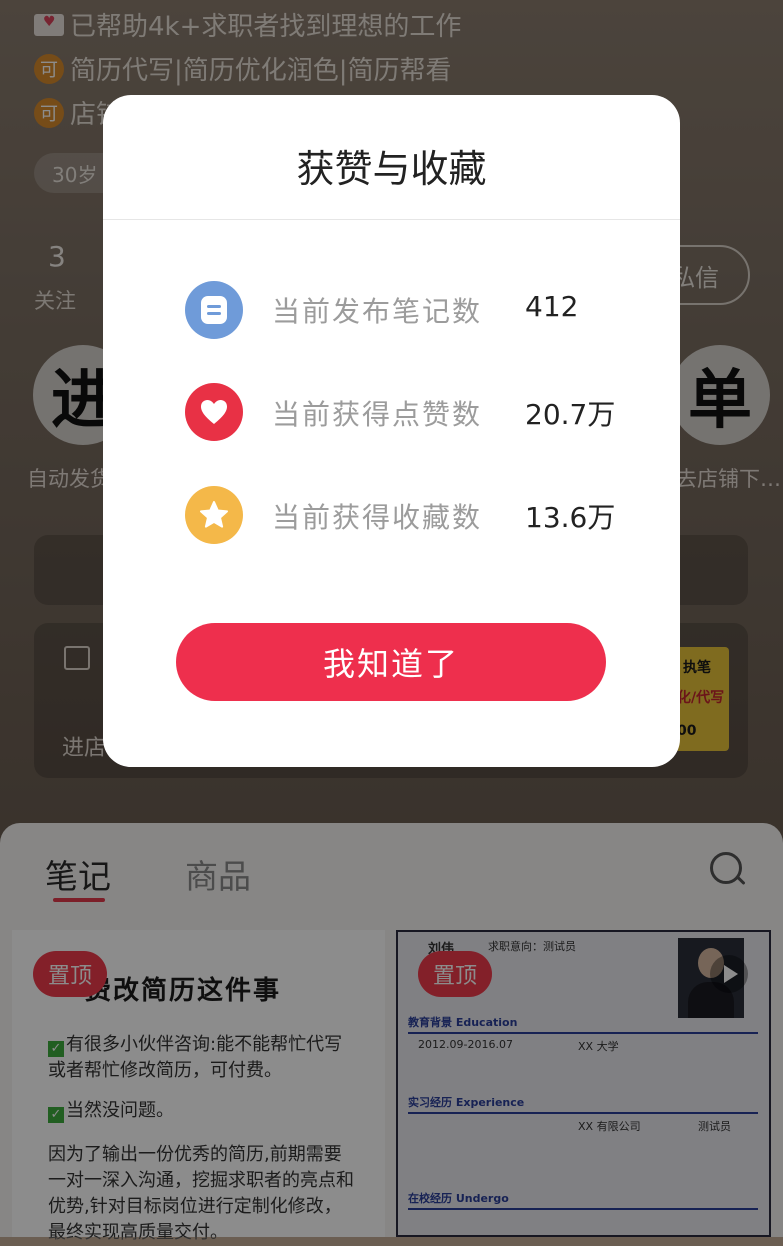 Image resolution: width=783 pixels, height=1246 pixels. What do you see at coordinates (391, 662) in the screenshot?
I see `confirm-button: 我知道了` at bounding box center [391, 662].